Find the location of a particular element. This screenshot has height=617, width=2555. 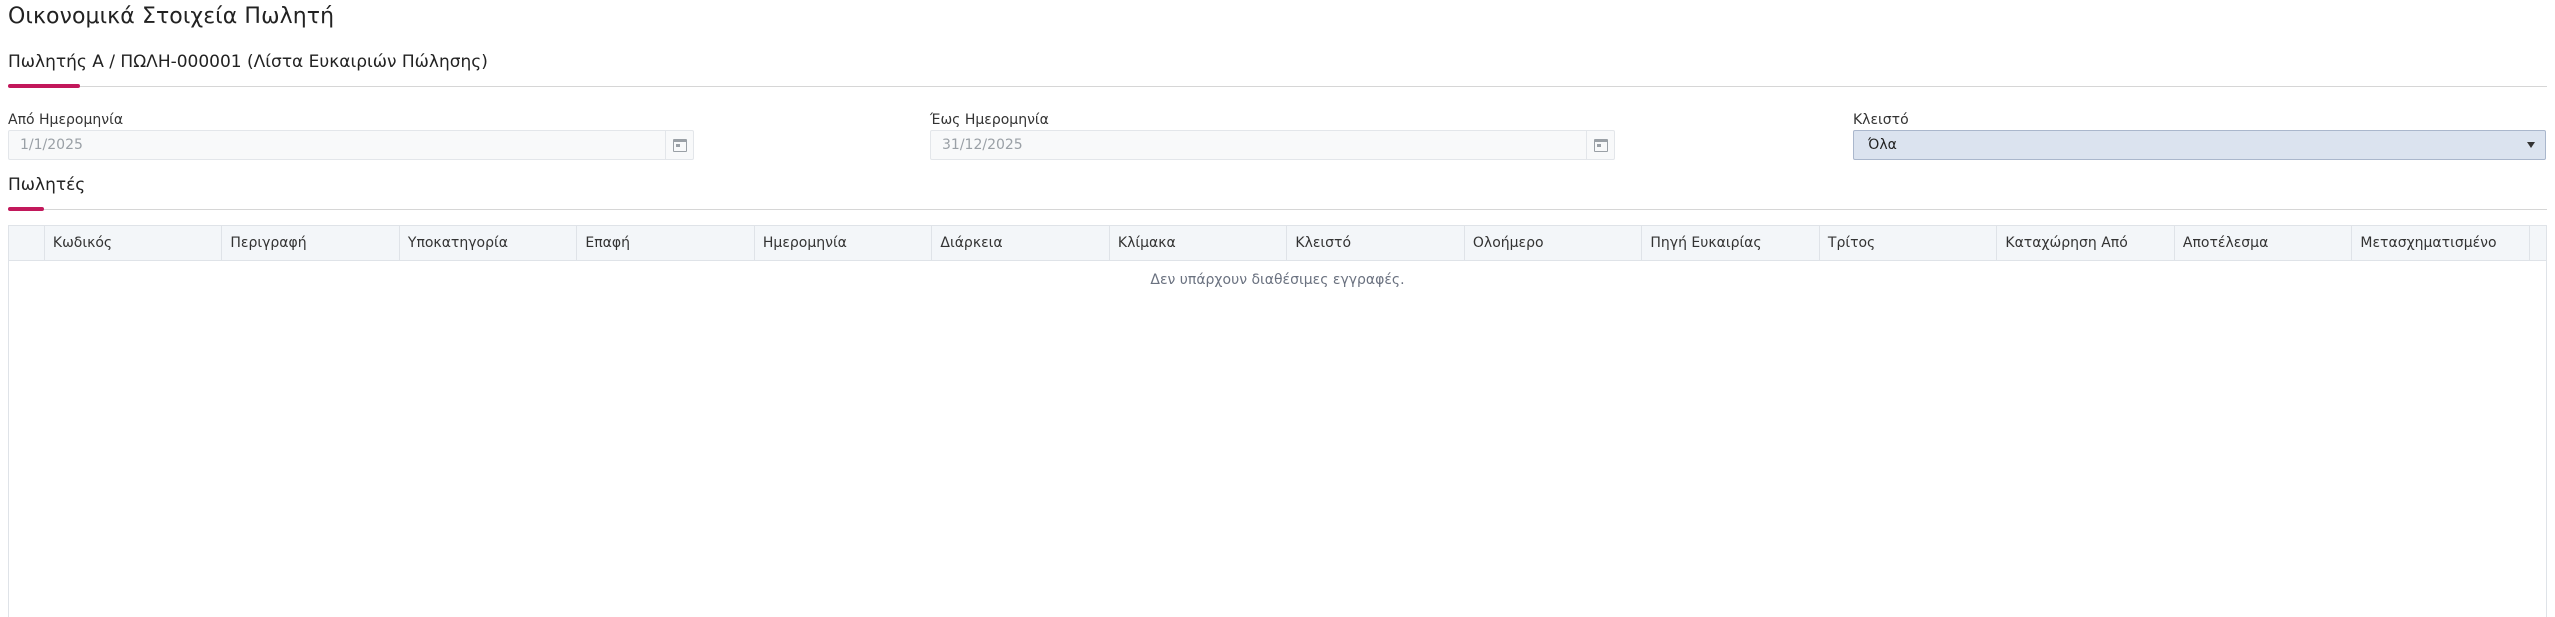

column-header-all-day: Ολοήμερο is located at coordinates (1554, 243).